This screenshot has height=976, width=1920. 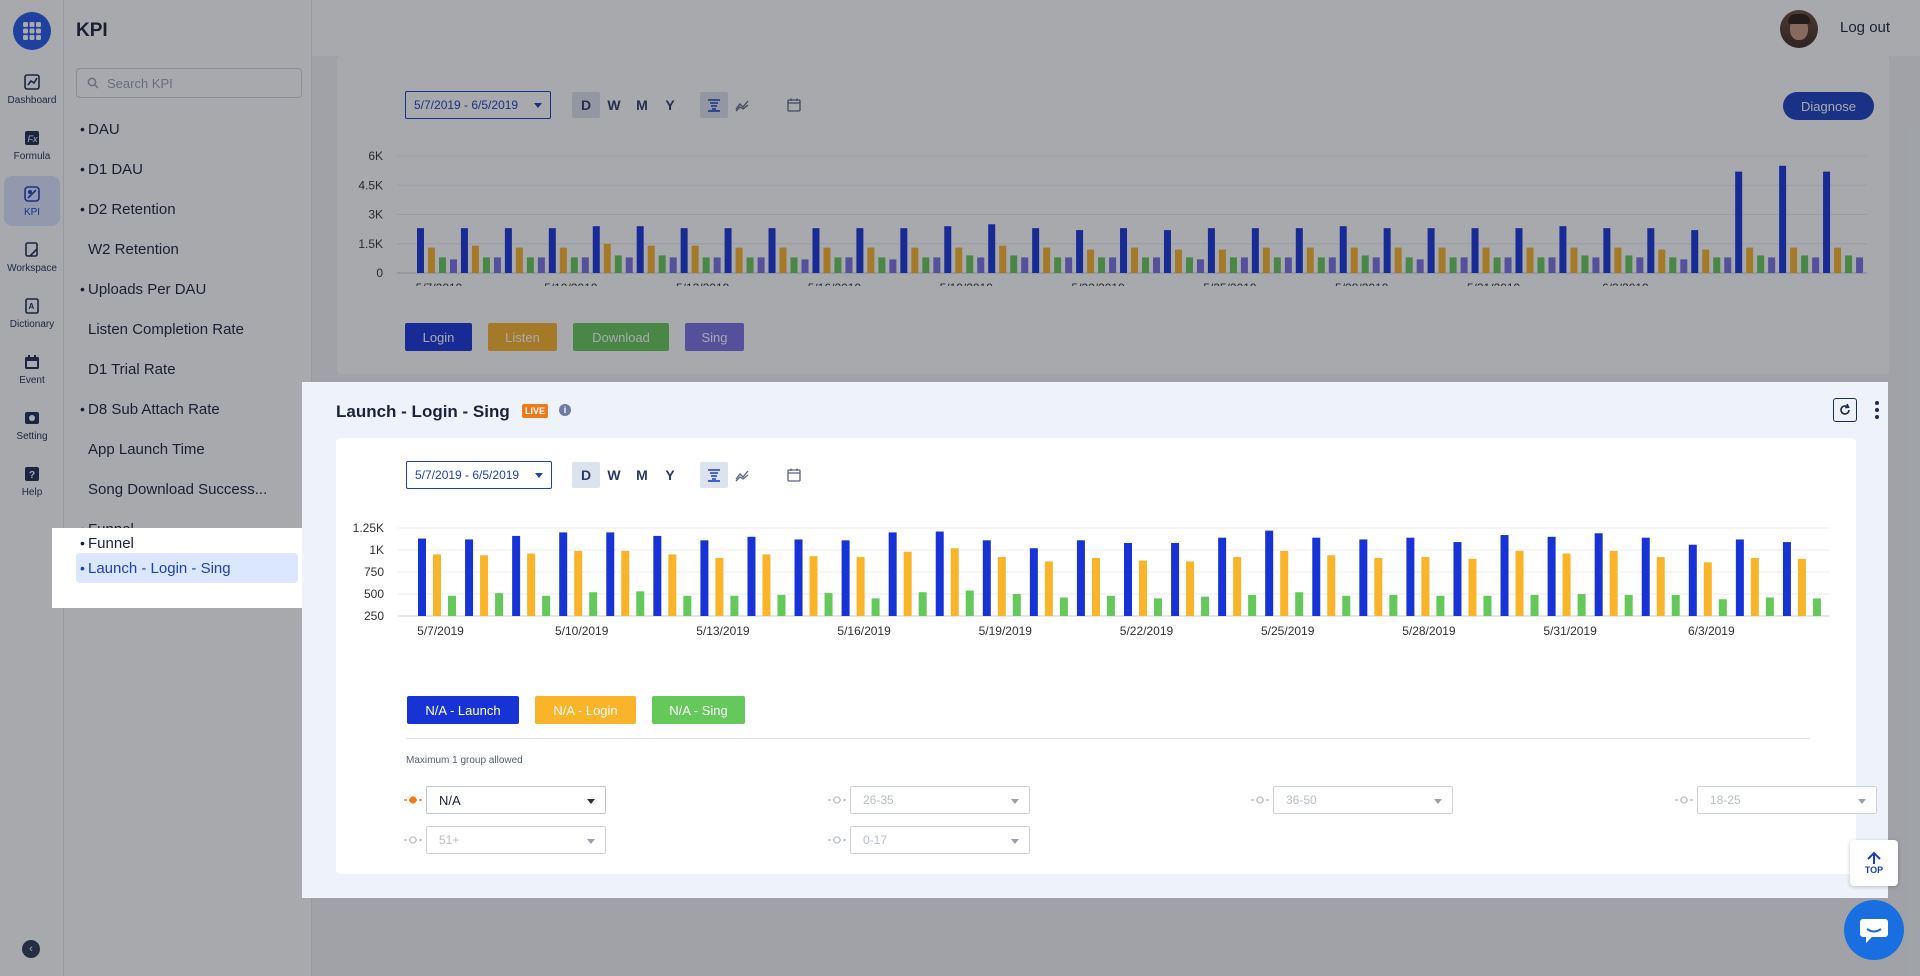 What do you see at coordinates (32, 156) in the screenshot?
I see `rail-label: Formula` at bounding box center [32, 156].